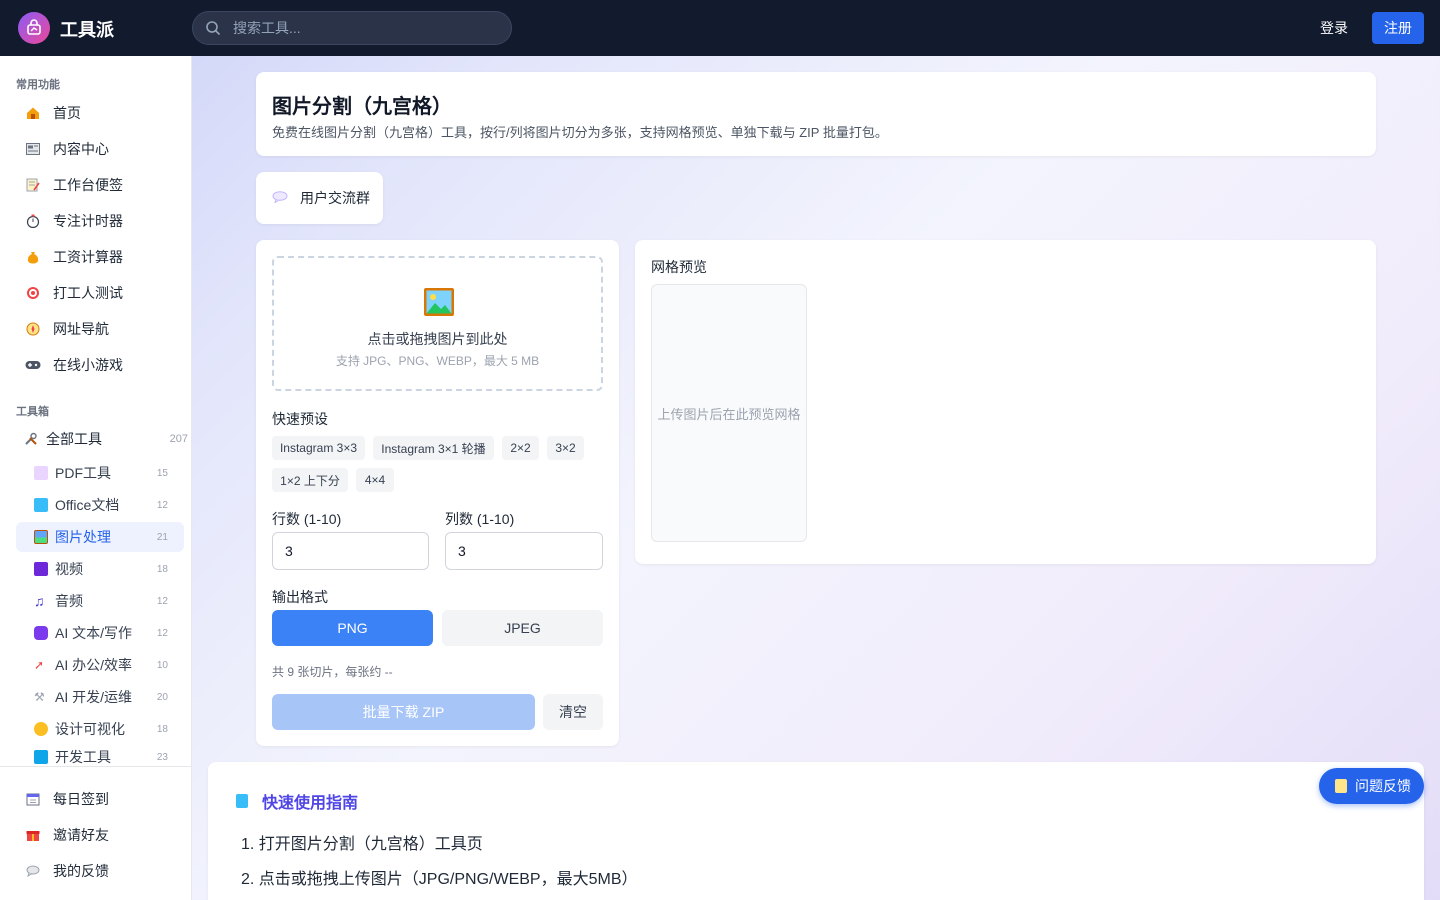 This screenshot has height=900, width=1440. Describe the element at coordinates (33, 257) in the screenshot. I see `money-bag-icon` at that location.